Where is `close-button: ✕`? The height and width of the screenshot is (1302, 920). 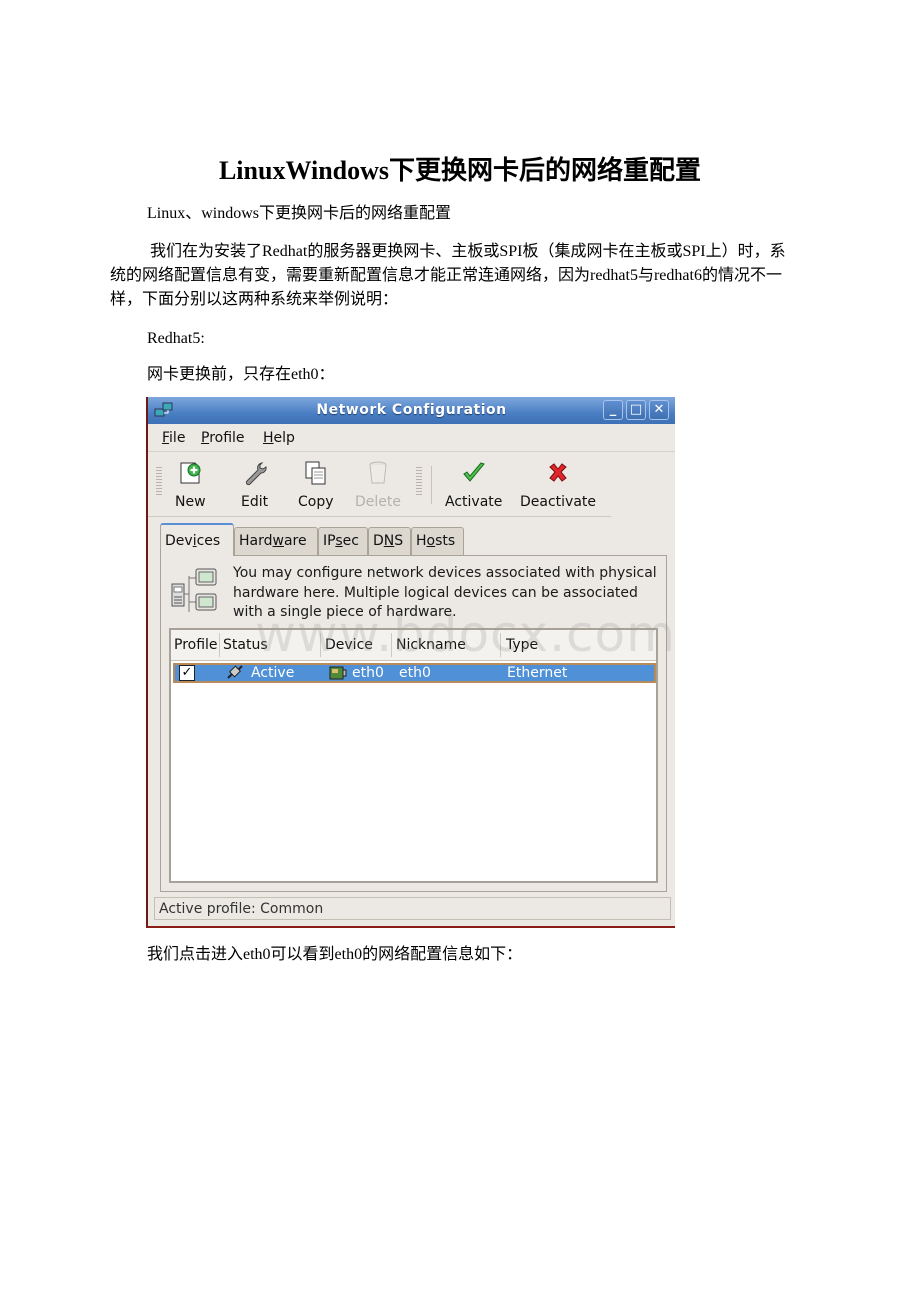
close-button: ✕ is located at coordinates (659, 410).